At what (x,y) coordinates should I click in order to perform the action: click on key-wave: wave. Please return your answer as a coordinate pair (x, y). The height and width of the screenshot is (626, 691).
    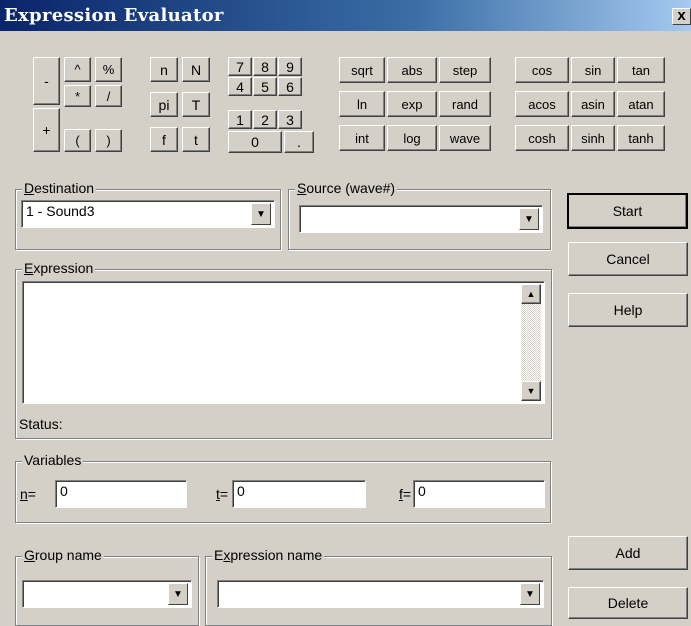
    Looking at the image, I should click on (465, 138).